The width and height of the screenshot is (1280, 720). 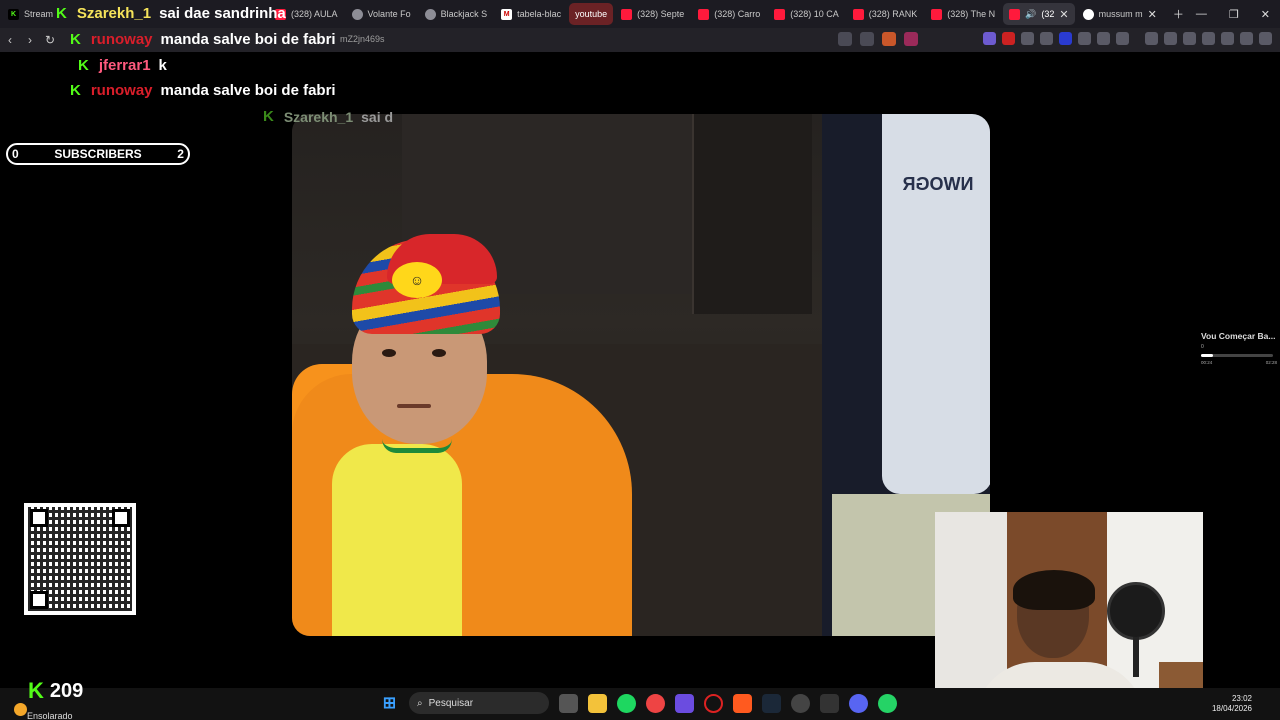 What do you see at coordinates (39, 600) in the screenshot?
I see `qr-corner` at bounding box center [39, 600].